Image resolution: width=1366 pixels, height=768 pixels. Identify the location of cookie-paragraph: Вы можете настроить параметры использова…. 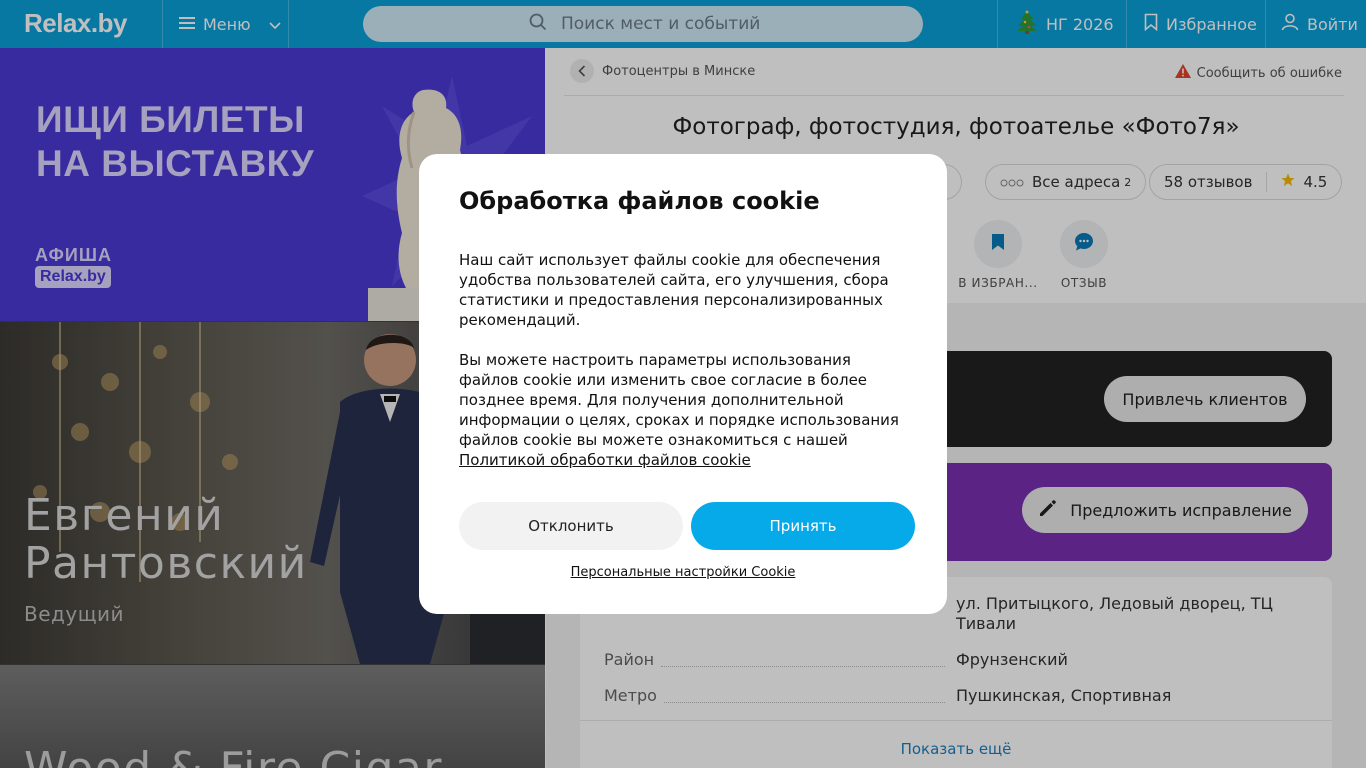
(679, 400).